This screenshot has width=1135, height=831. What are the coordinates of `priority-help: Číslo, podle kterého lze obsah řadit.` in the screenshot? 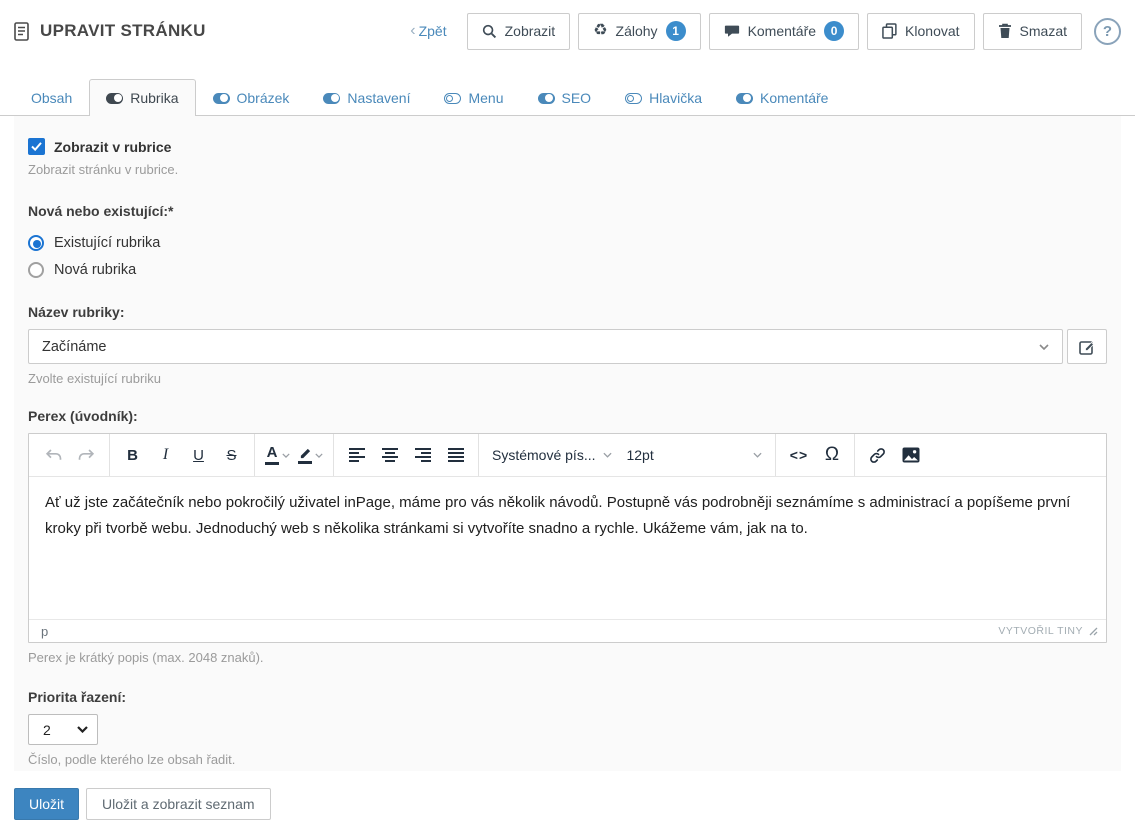 It's located at (132, 759).